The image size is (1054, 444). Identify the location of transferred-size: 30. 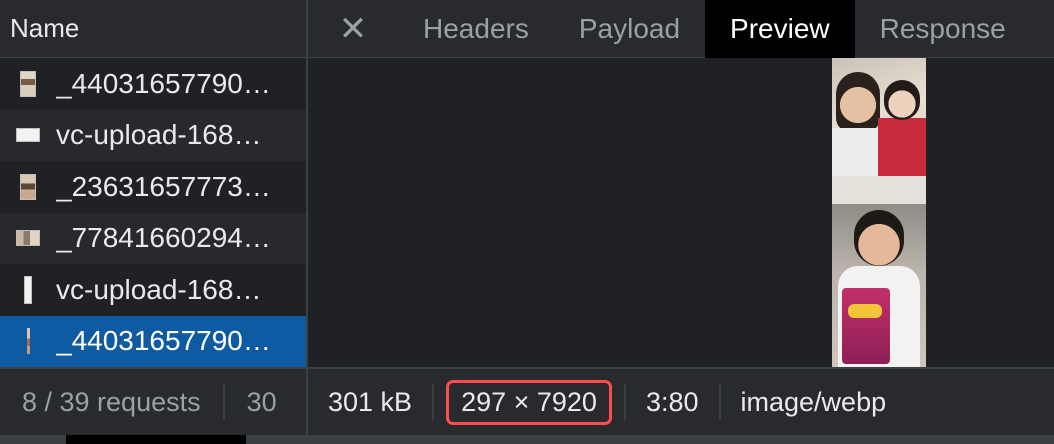
(261, 401).